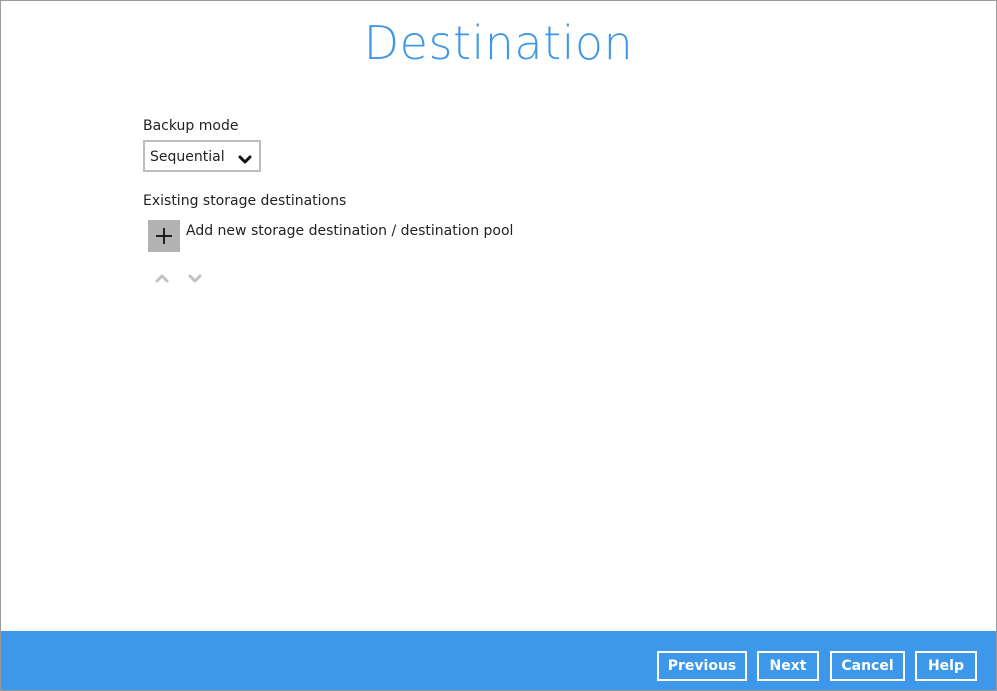 Image resolution: width=997 pixels, height=691 pixels. Describe the element at coordinates (187, 157) in the screenshot. I see `backup-mode-value: Sequential` at that location.